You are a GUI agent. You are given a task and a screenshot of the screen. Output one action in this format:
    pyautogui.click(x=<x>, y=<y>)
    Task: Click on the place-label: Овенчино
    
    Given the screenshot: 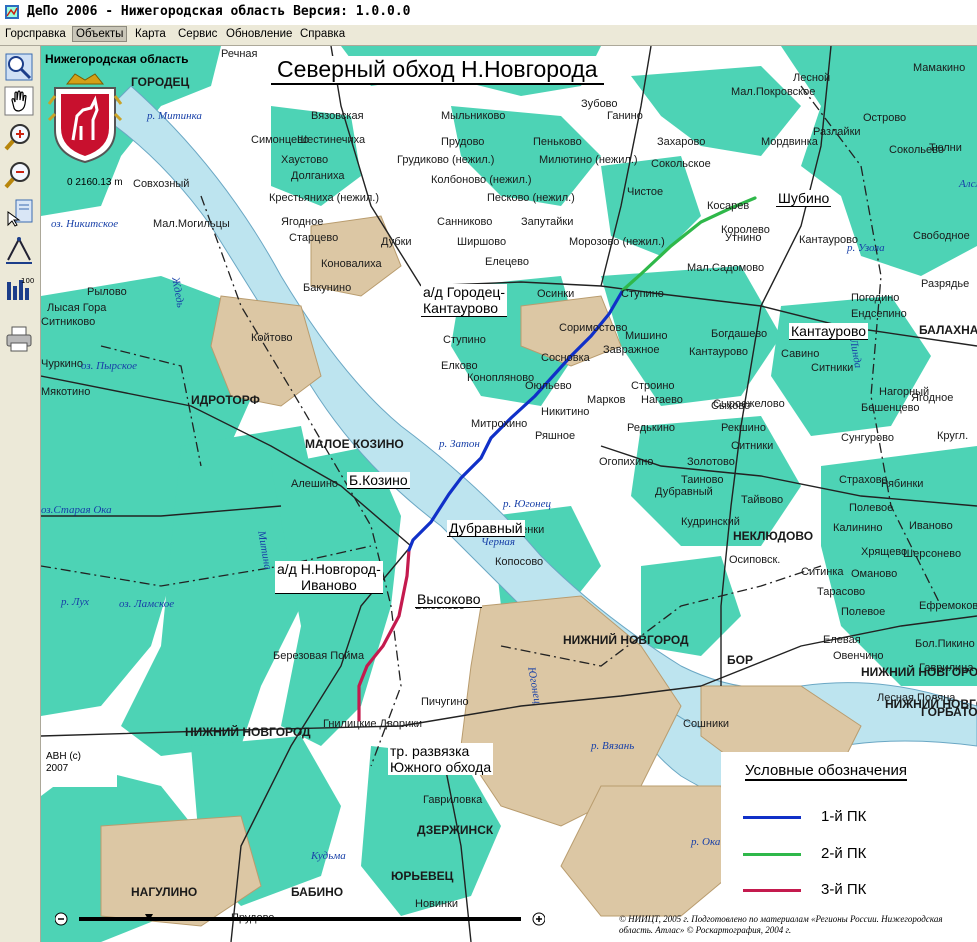 What is the action you would take?
    pyautogui.click(x=858, y=656)
    